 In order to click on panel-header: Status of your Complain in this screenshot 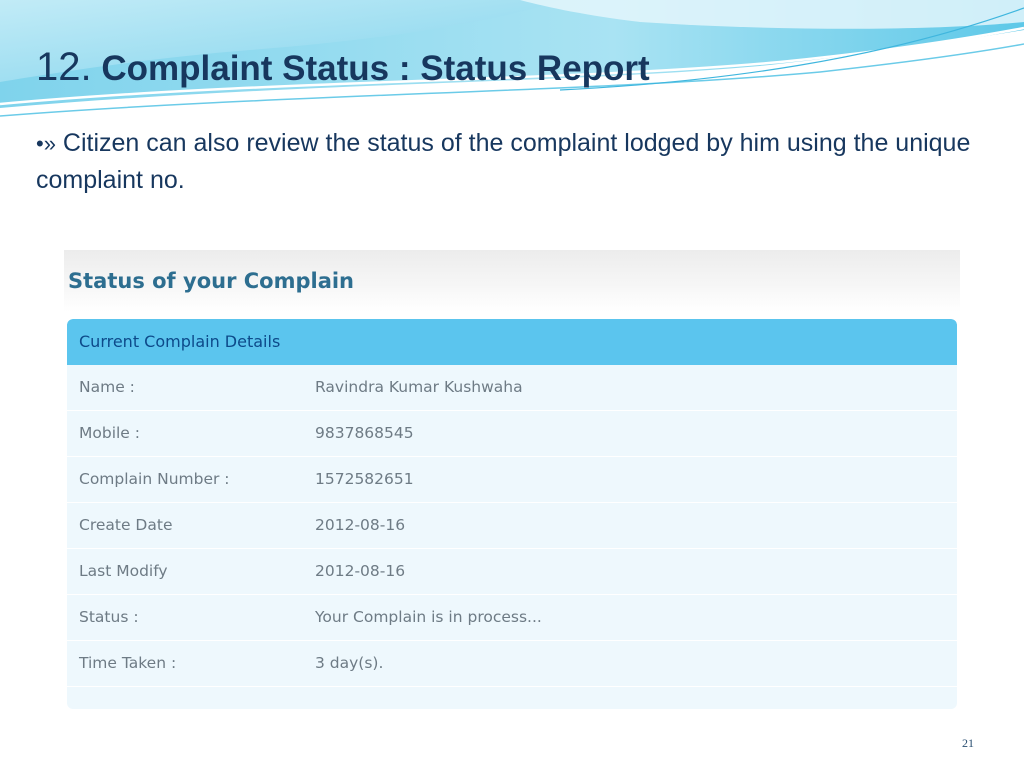, I will do `click(512, 281)`.